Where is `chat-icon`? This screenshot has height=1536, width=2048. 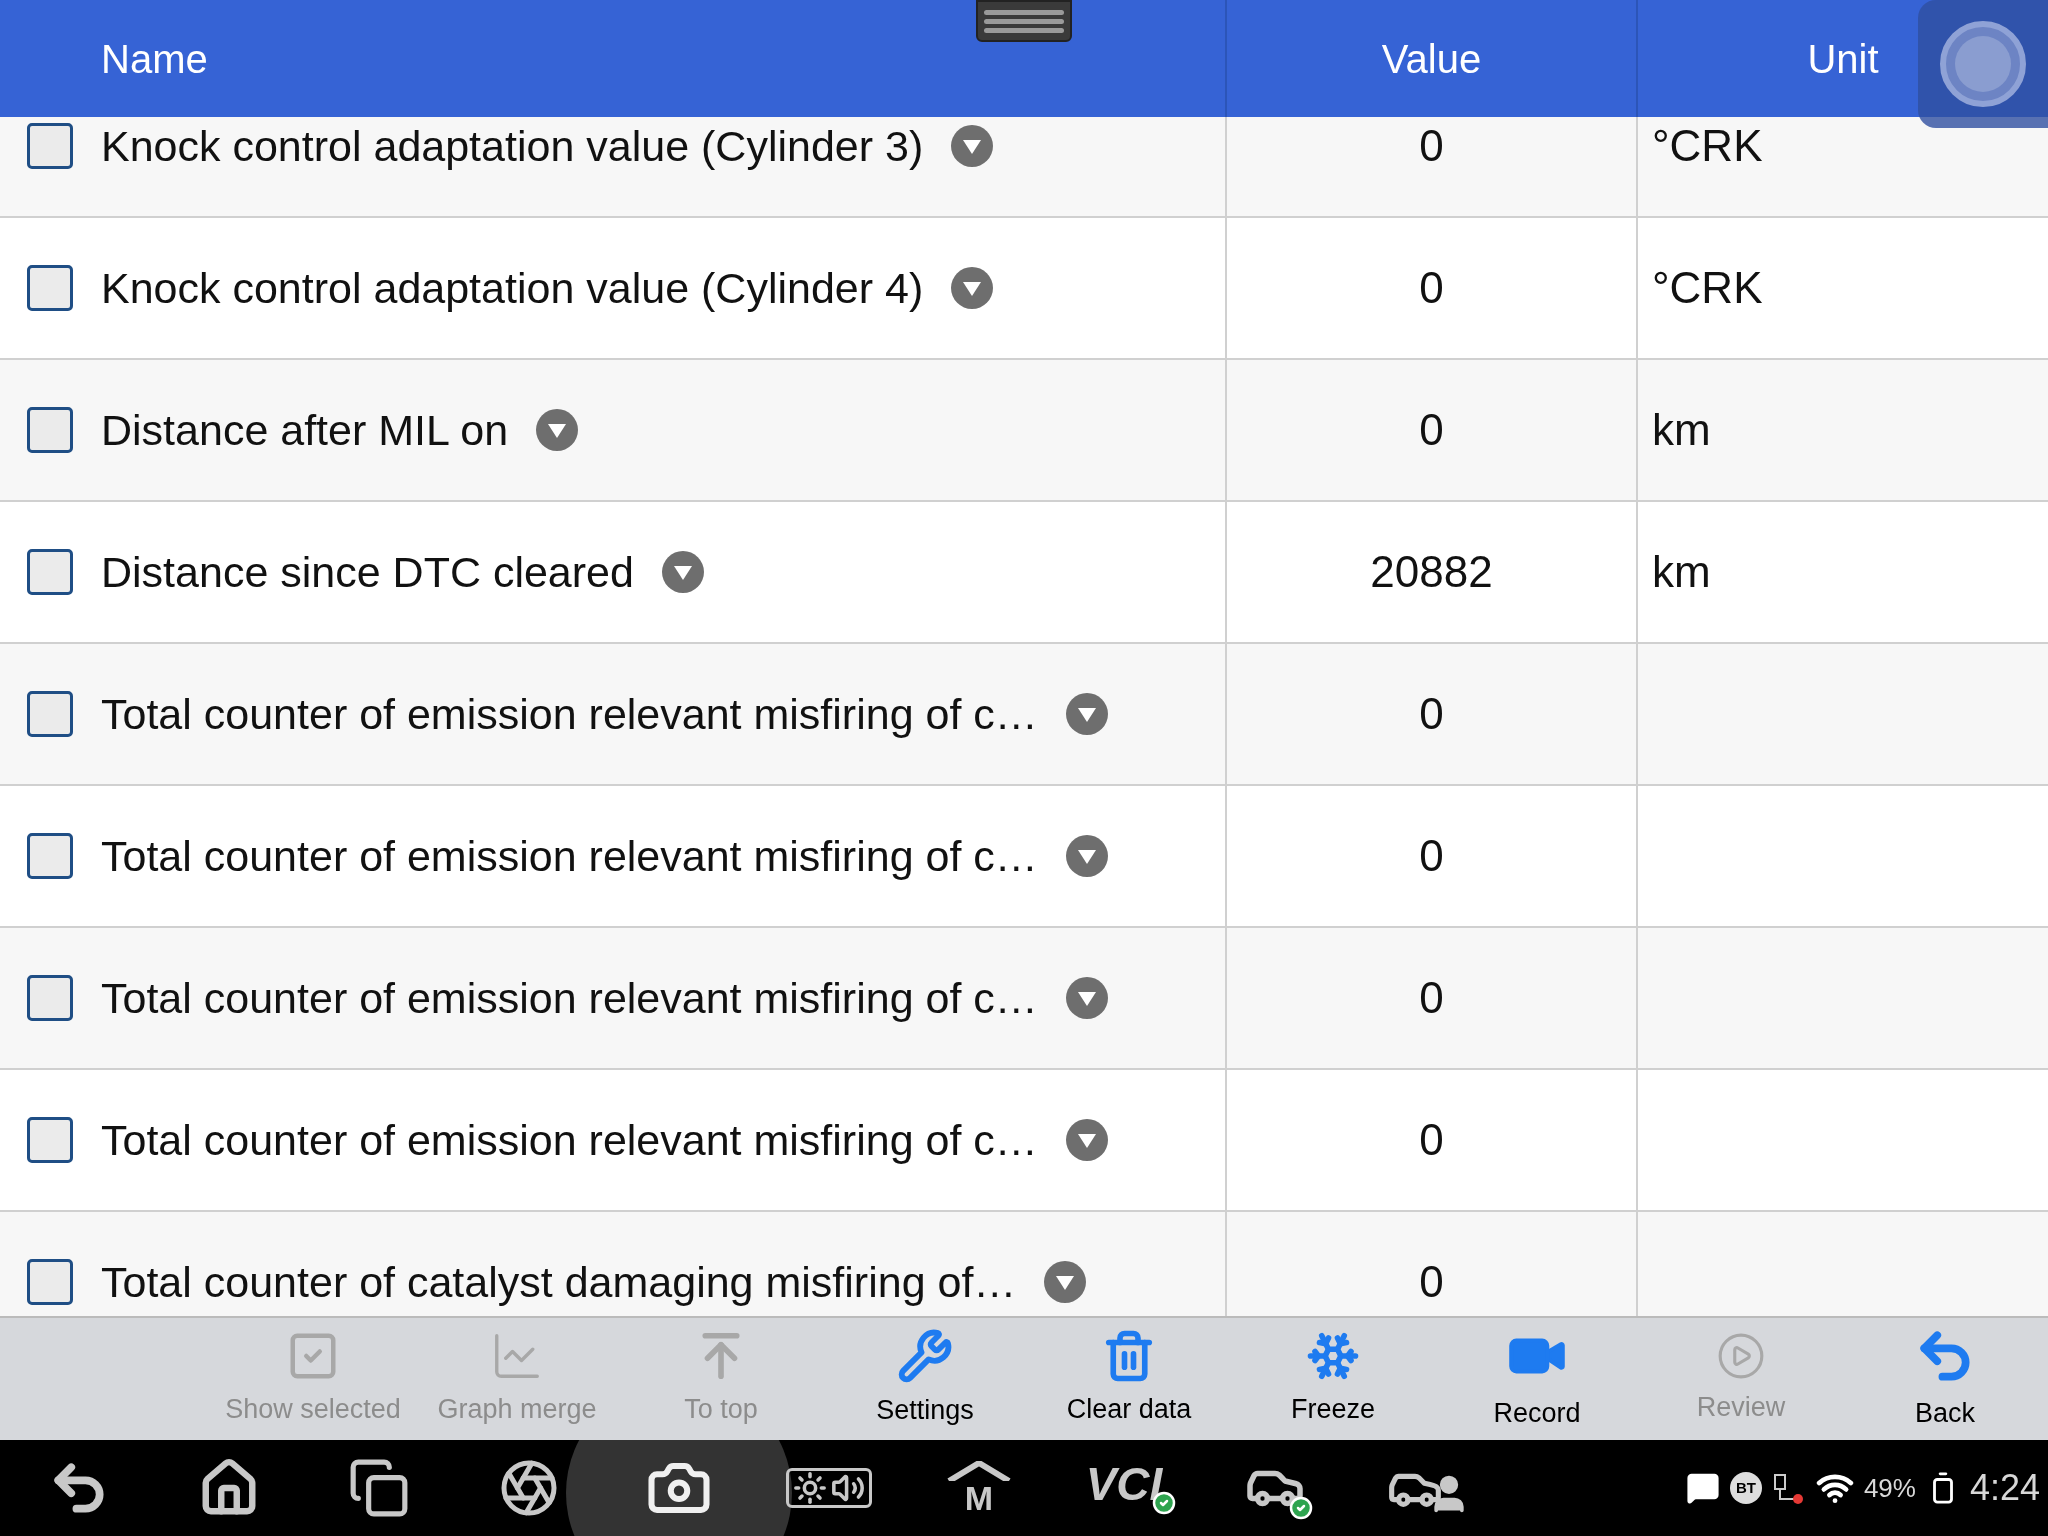
chat-icon is located at coordinates (1702, 1488).